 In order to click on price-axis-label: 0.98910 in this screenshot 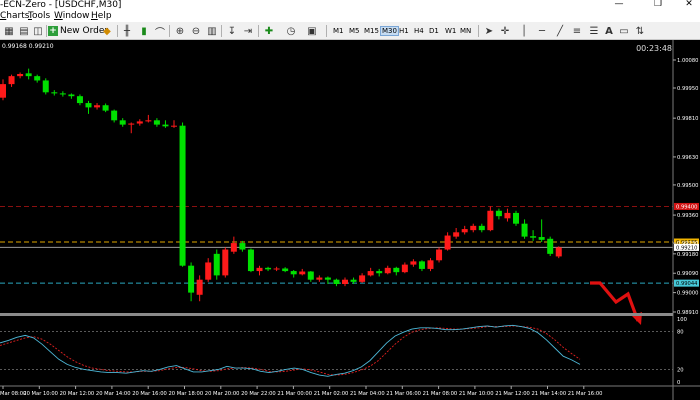, I will do `click(687, 313)`.